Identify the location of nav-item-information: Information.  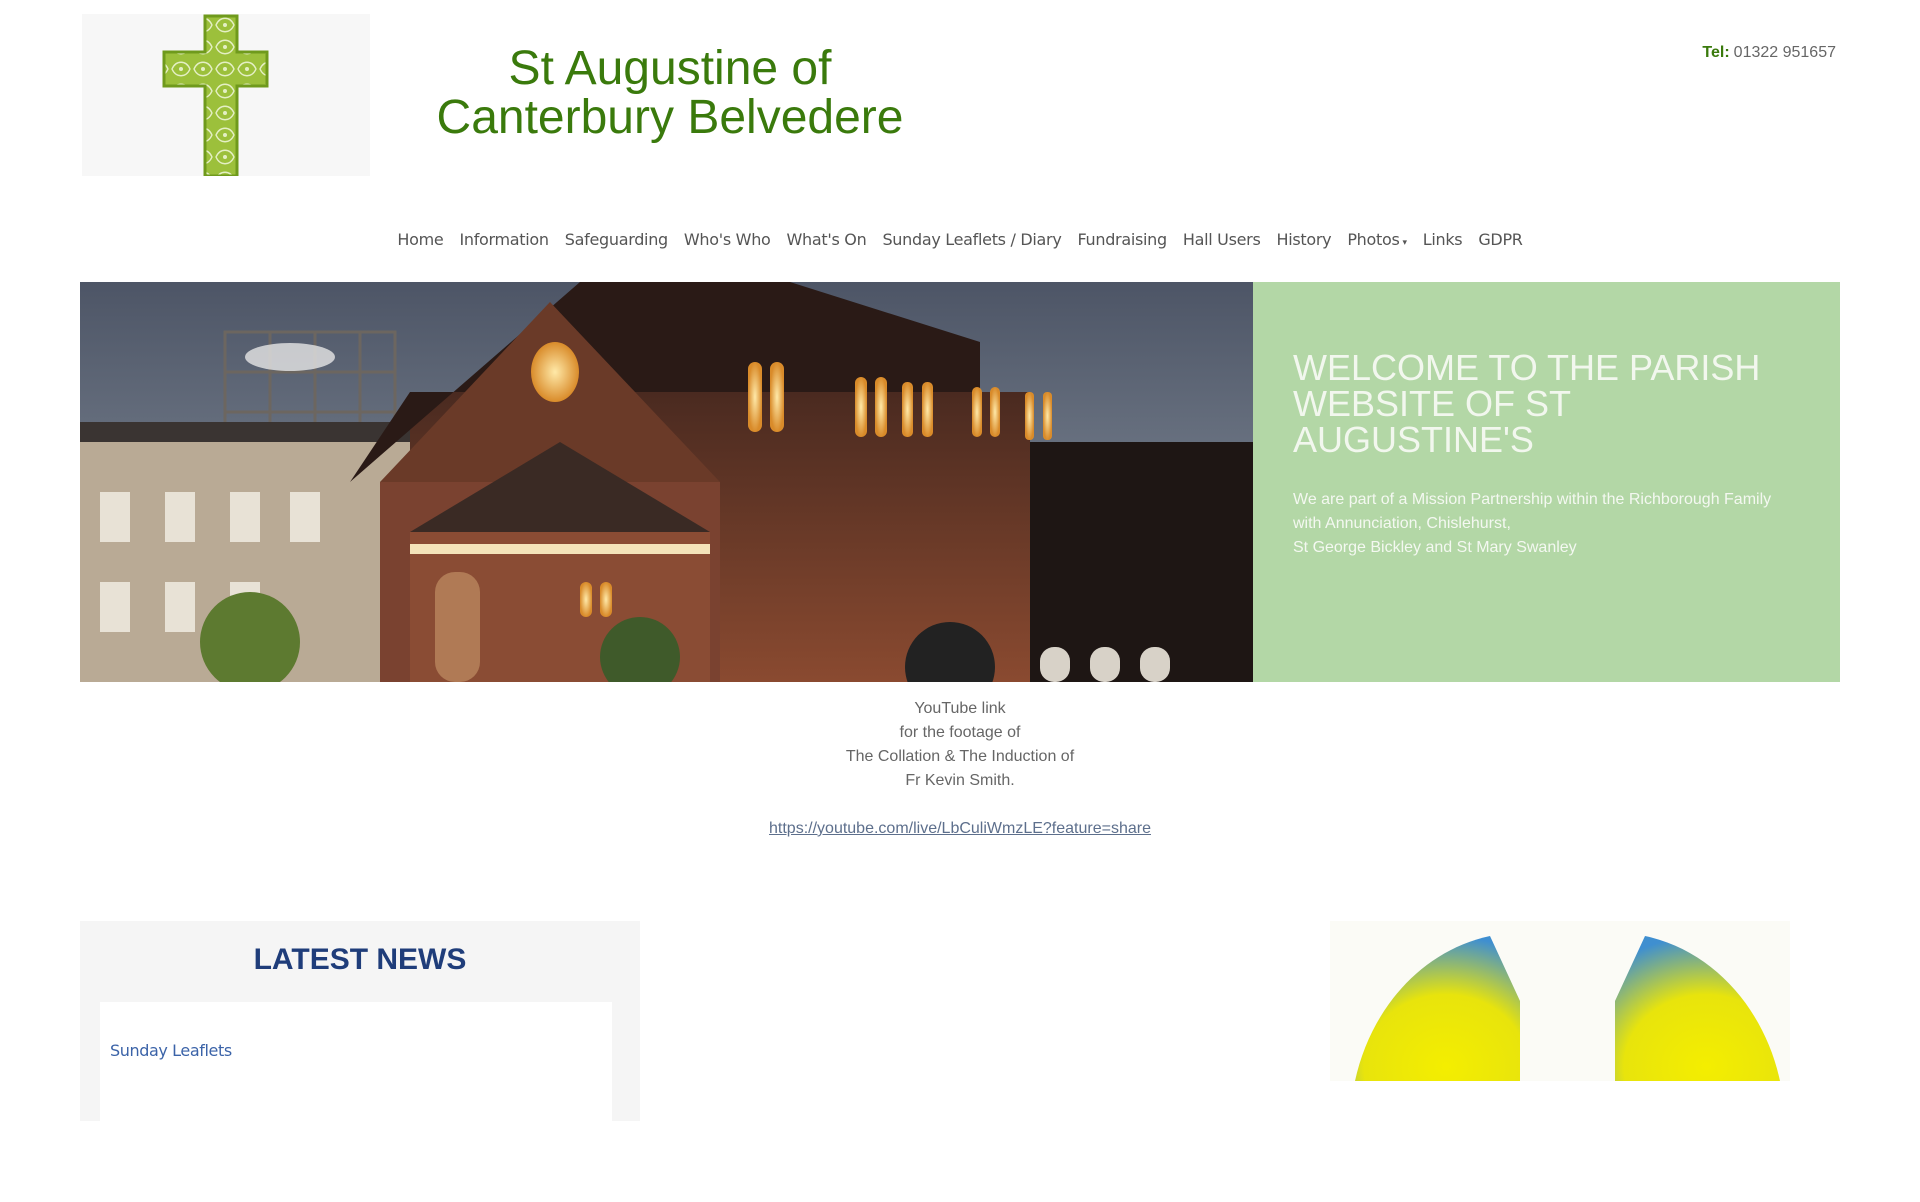
(503, 243).